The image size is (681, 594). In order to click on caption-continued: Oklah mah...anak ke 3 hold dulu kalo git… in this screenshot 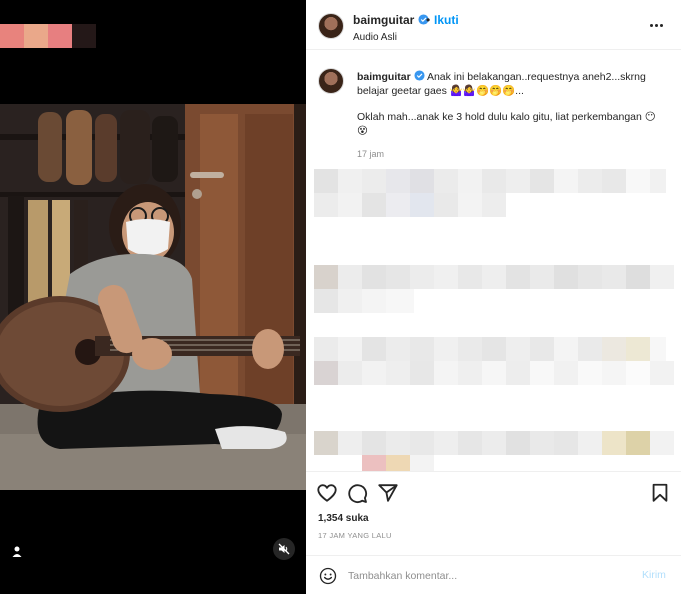, I will do `click(506, 124)`.